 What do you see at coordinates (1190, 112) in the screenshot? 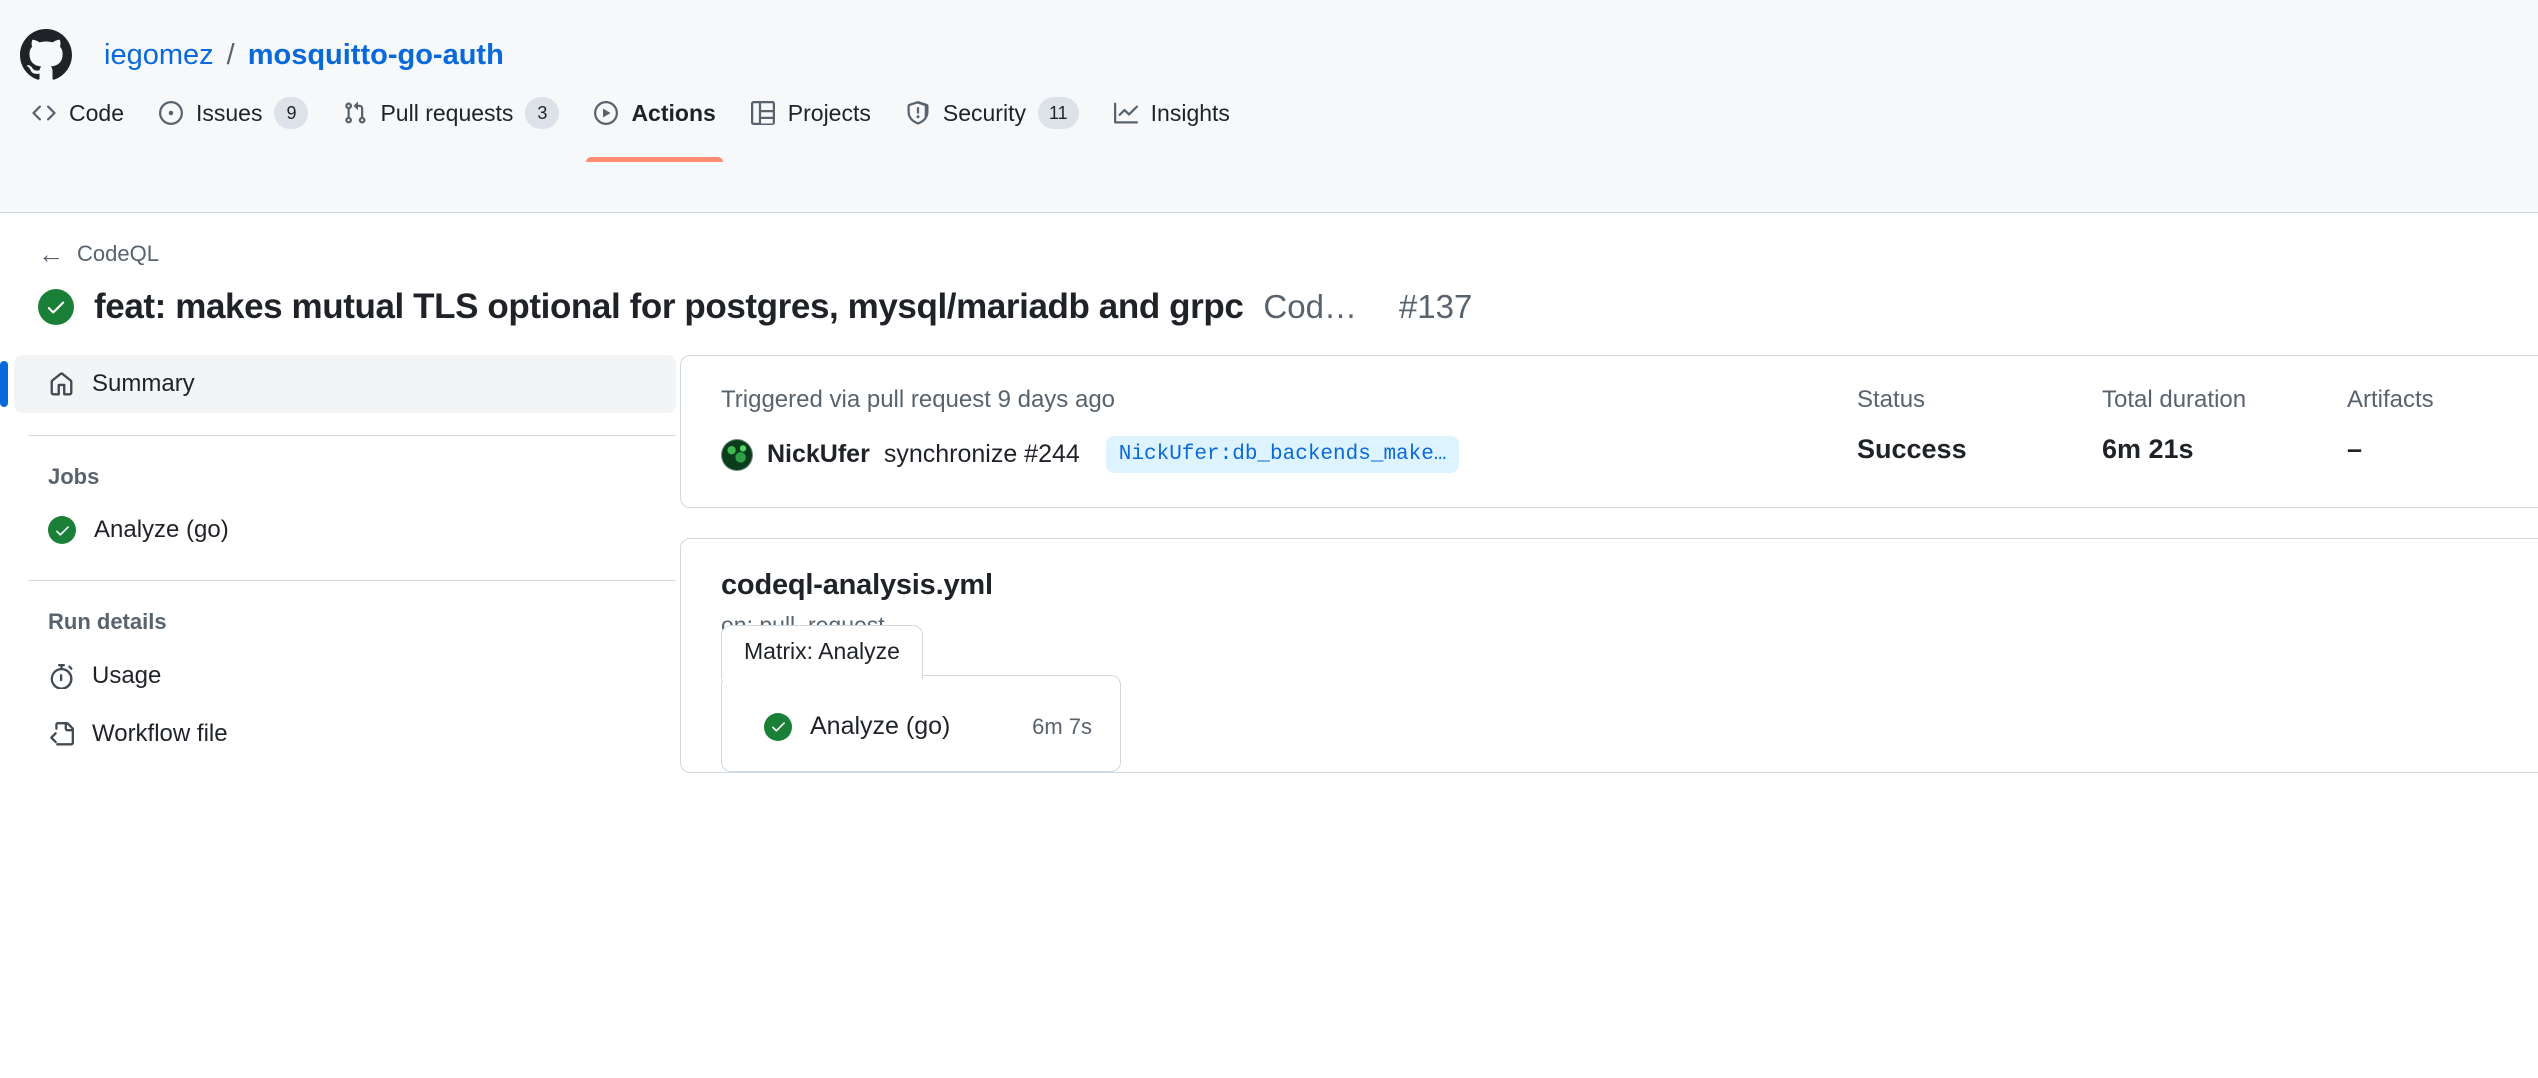
I see `tab-insights-label: Insights` at bounding box center [1190, 112].